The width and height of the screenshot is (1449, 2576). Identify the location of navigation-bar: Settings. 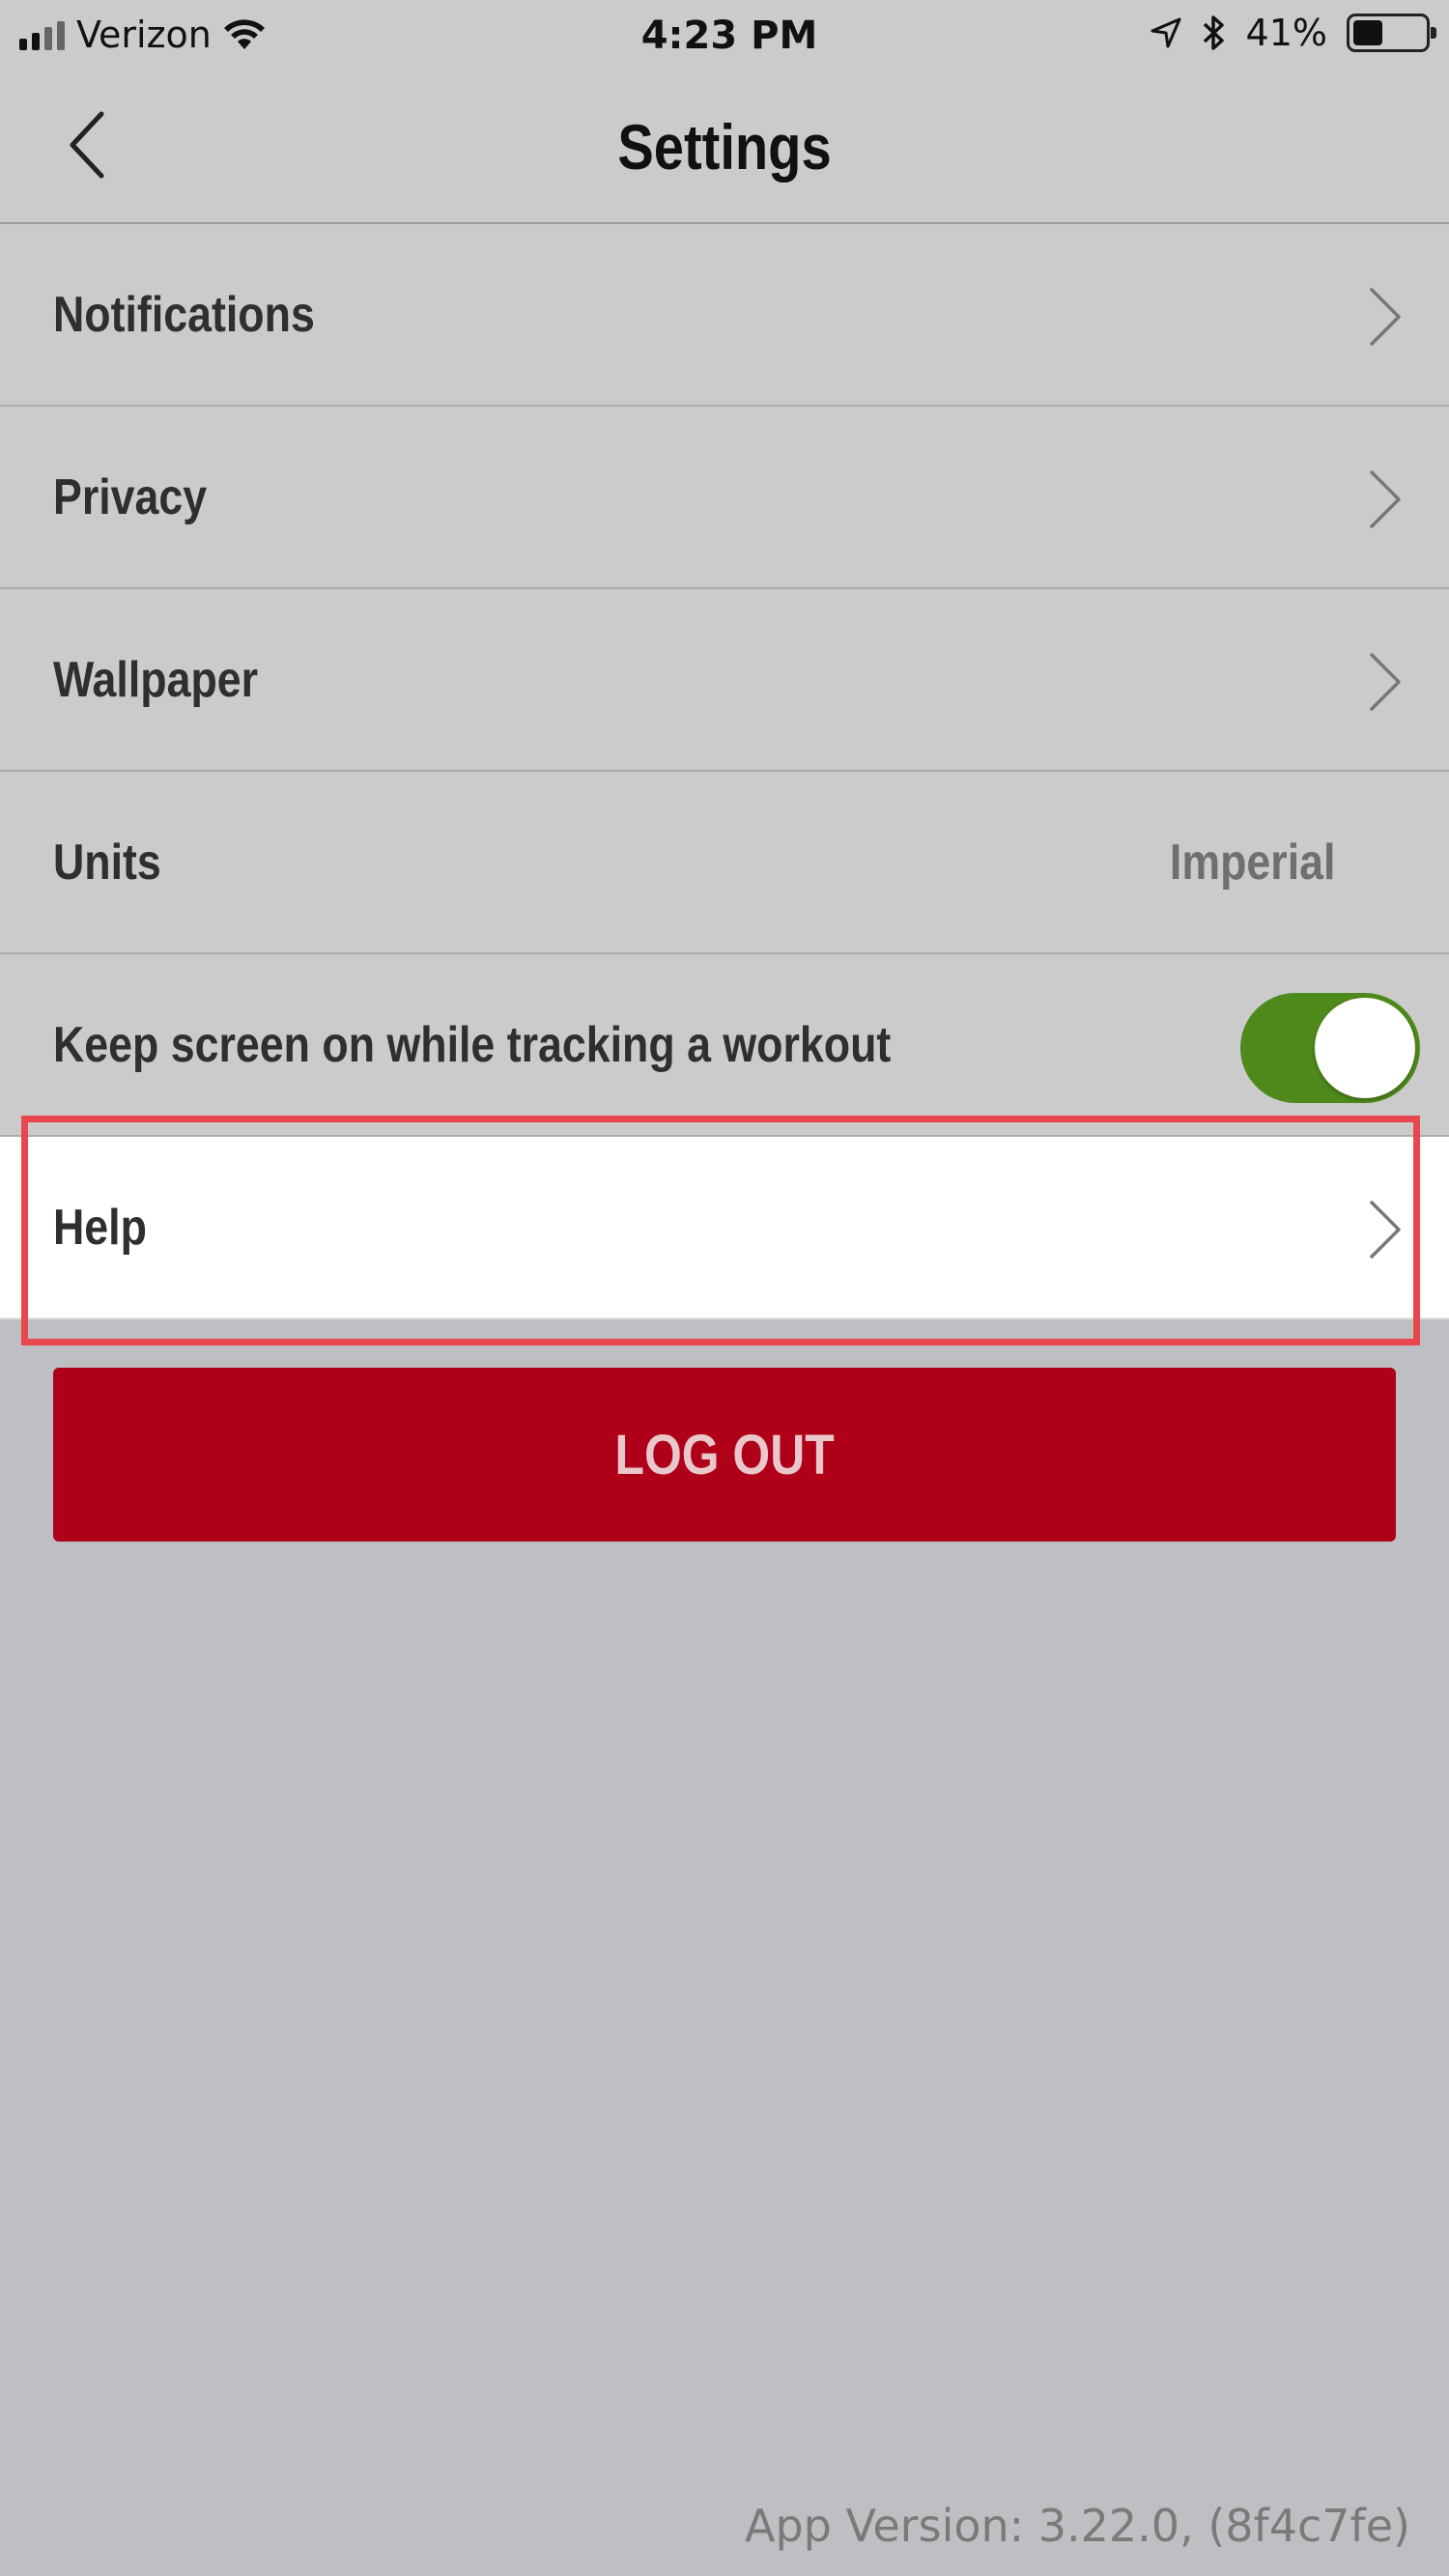
(724, 147).